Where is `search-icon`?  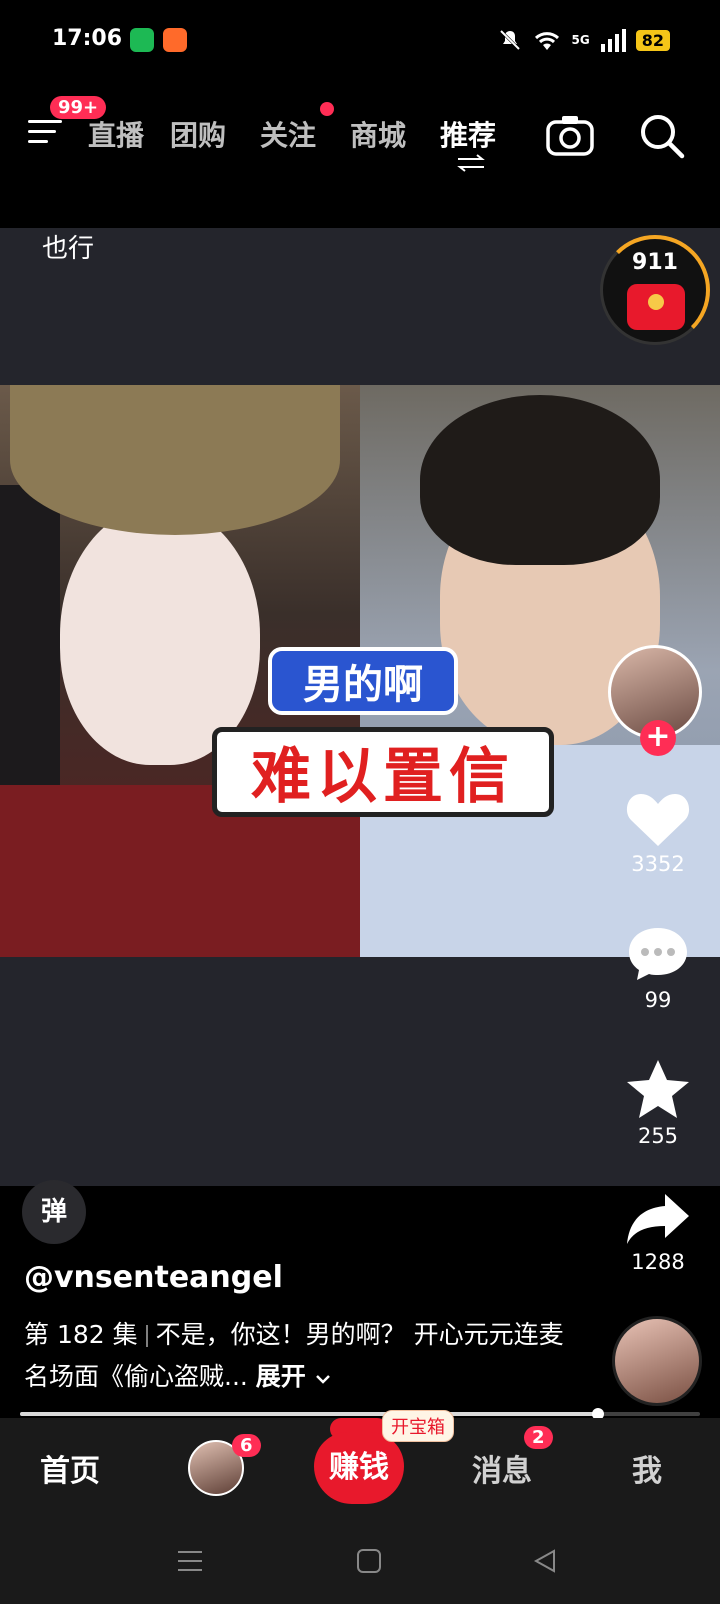 search-icon is located at coordinates (662, 136).